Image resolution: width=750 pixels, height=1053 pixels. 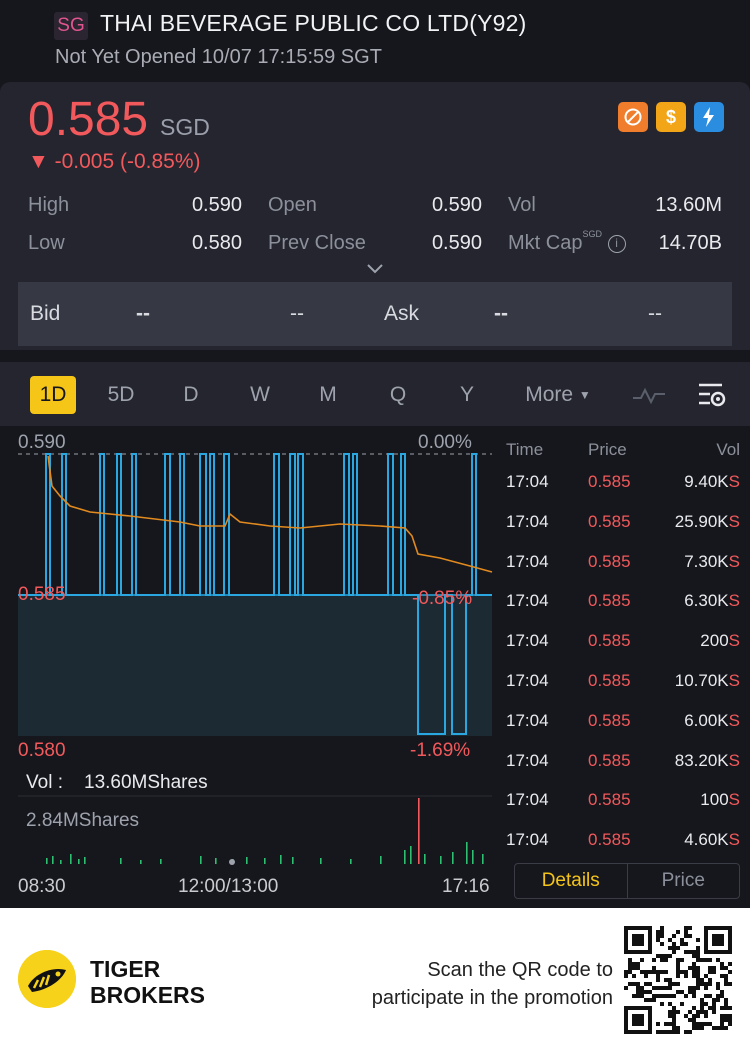 What do you see at coordinates (398, 395) in the screenshot?
I see `tab-q: Q` at bounding box center [398, 395].